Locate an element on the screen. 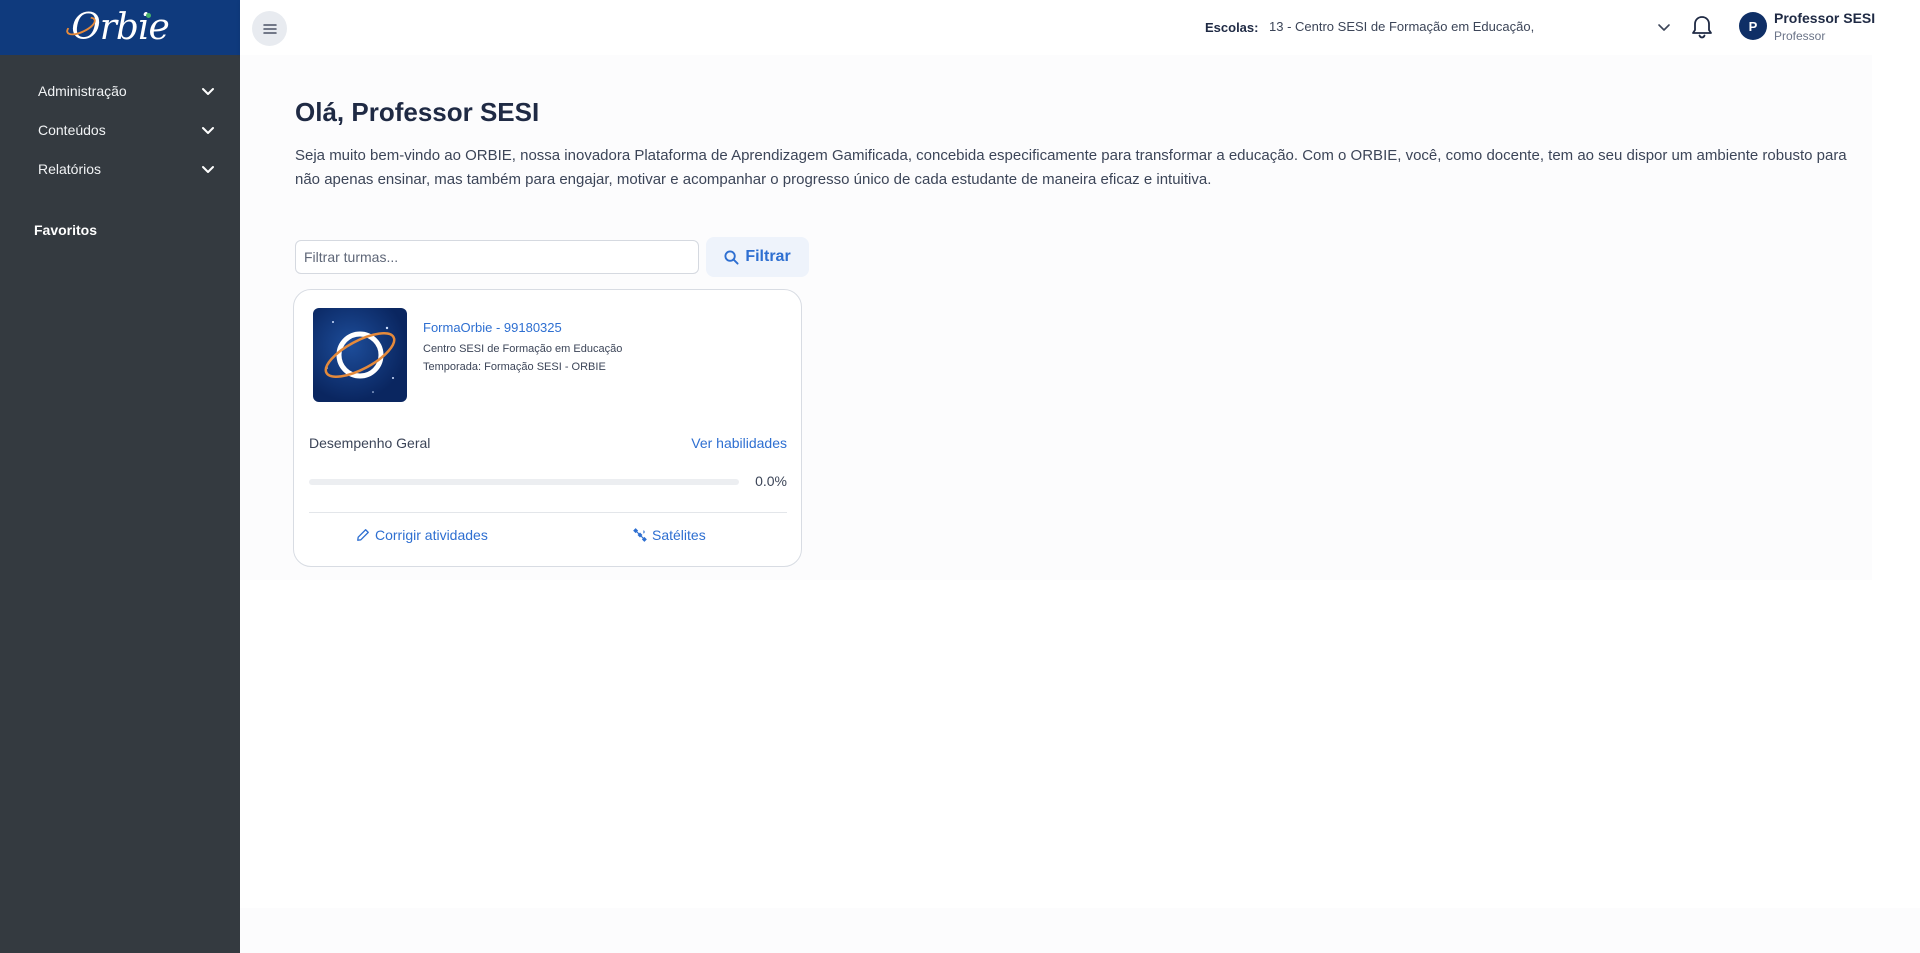 This screenshot has height=953, width=1920. filter-button-label: Filtrar is located at coordinates (768, 256).